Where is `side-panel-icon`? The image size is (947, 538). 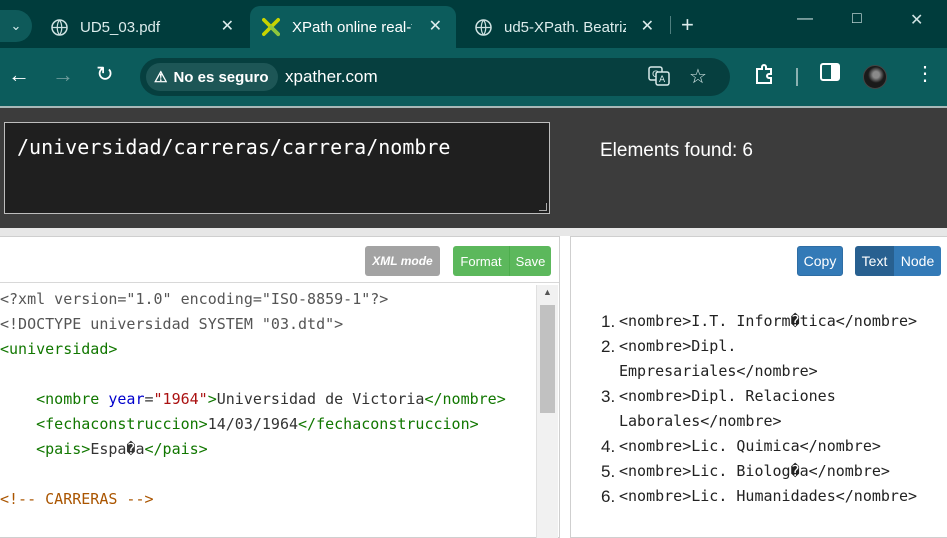
side-panel-icon is located at coordinates (830, 74).